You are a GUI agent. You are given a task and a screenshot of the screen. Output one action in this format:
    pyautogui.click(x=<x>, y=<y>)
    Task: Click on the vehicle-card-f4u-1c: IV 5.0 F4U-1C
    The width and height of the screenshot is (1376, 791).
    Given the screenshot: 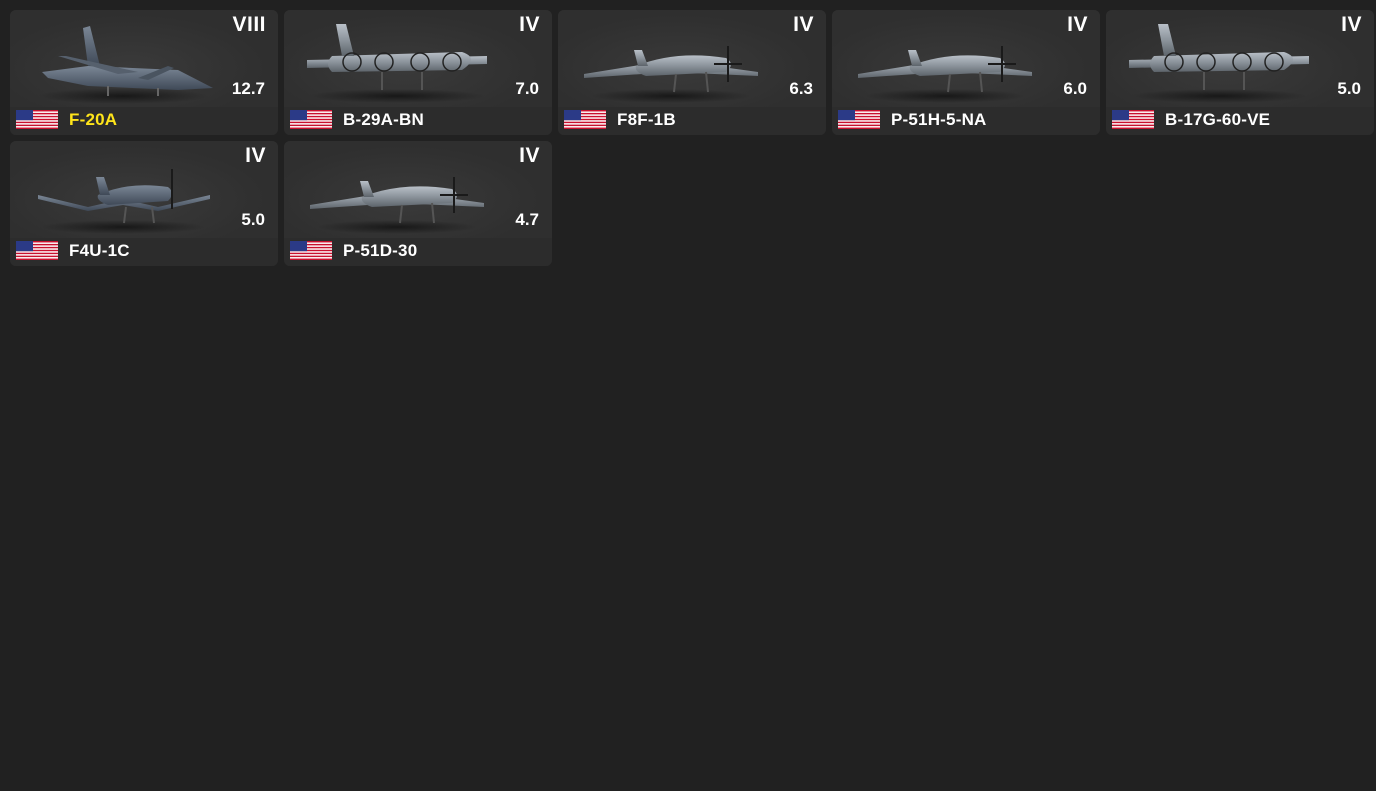 What is the action you would take?
    pyautogui.click(x=144, y=203)
    